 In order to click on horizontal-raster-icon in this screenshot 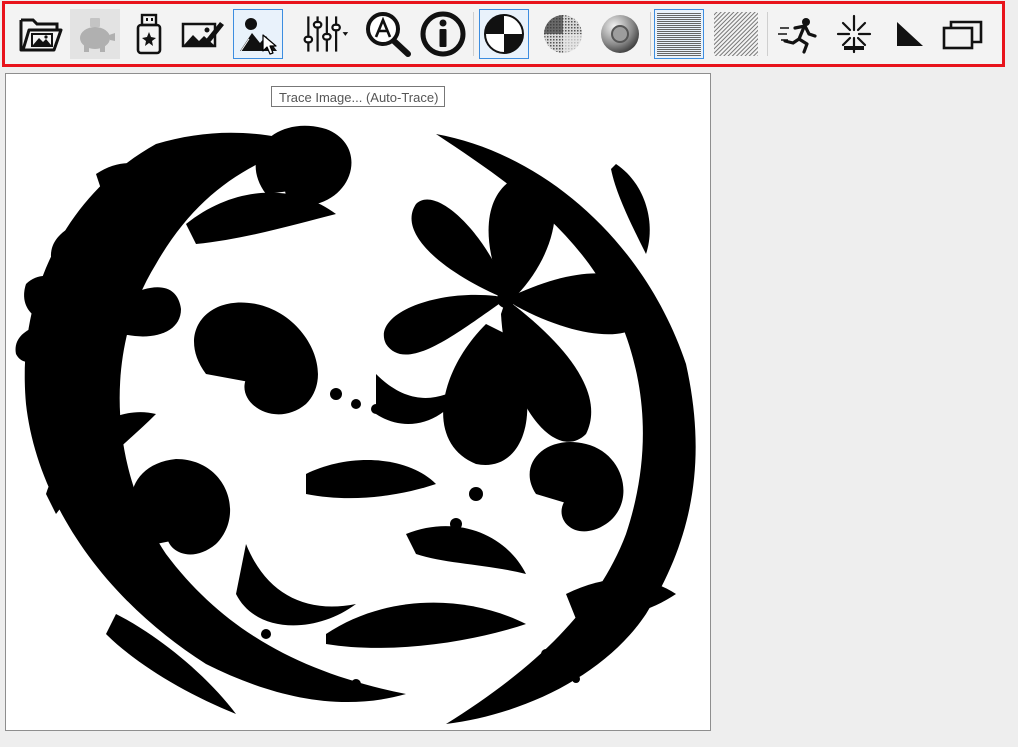, I will do `click(679, 34)`.